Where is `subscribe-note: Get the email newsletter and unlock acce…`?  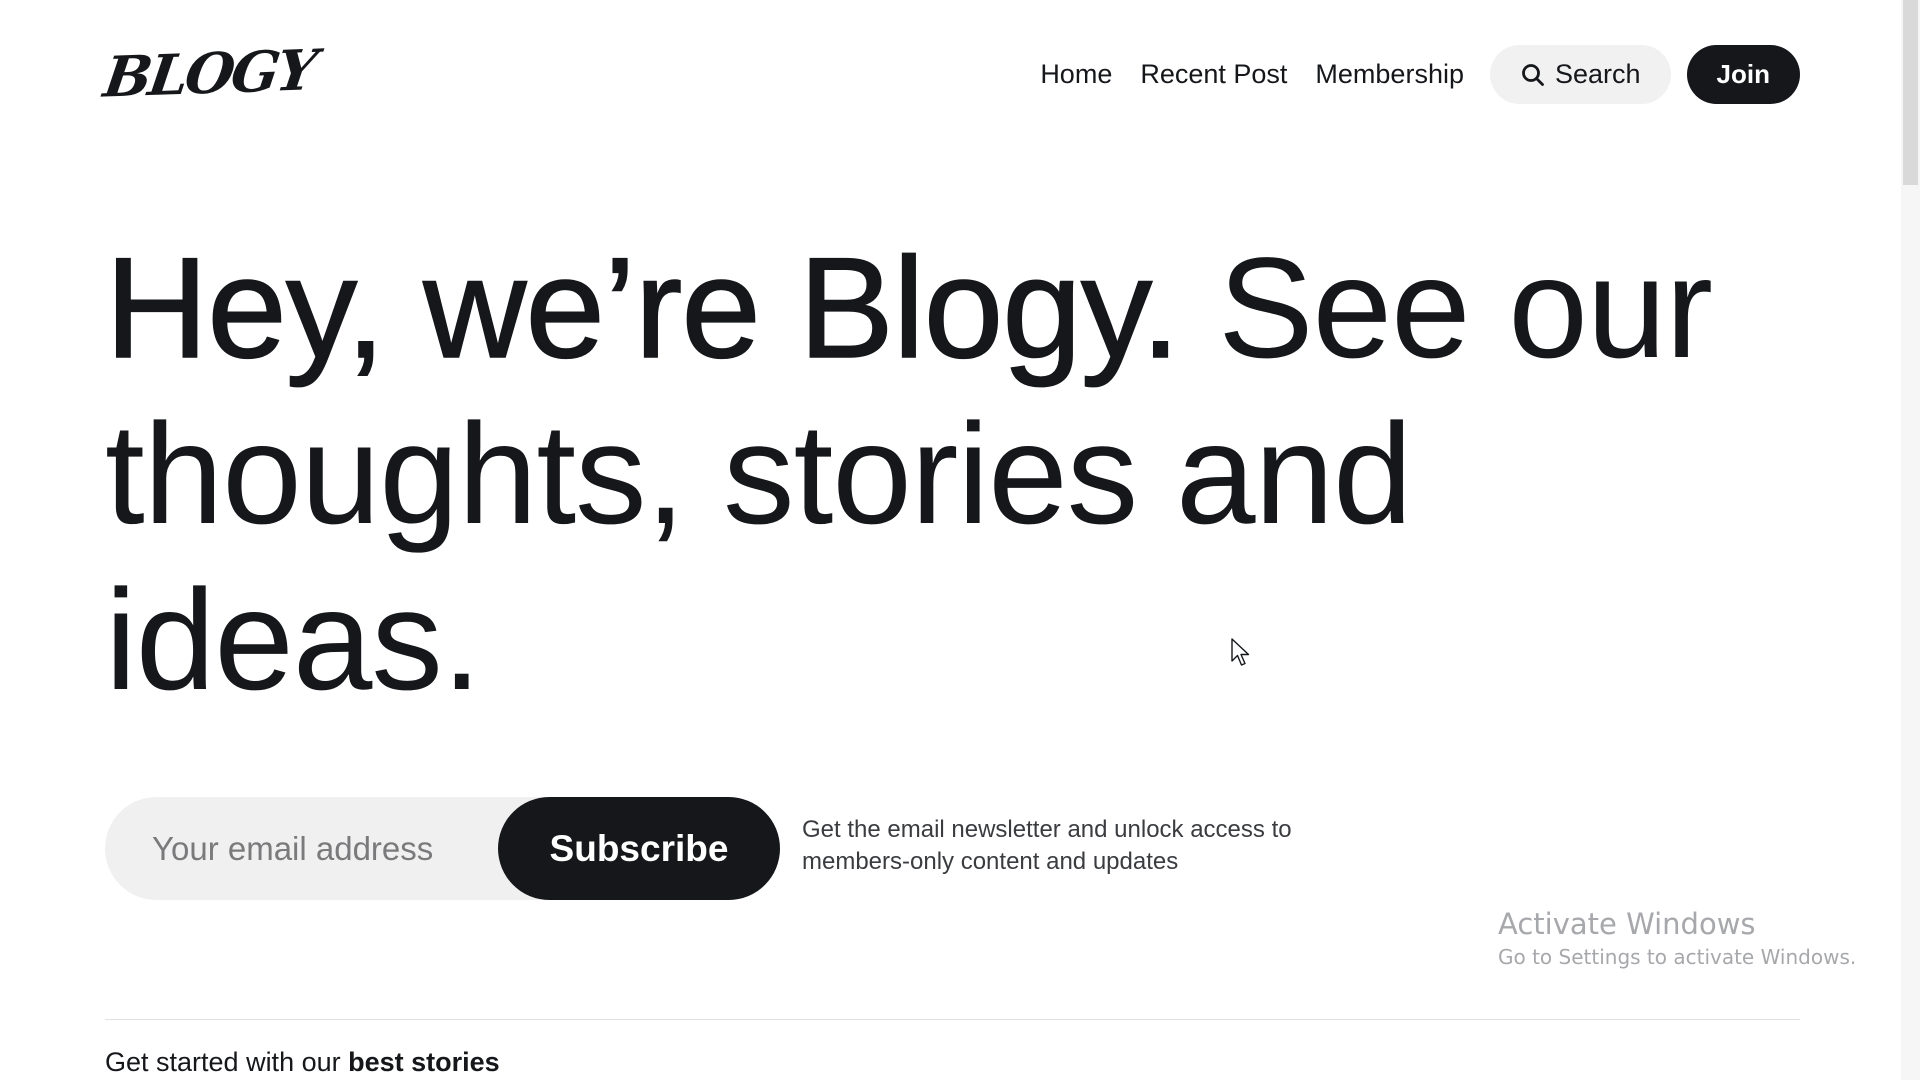
subscribe-note: Get the email newsletter and unlock acce… is located at coordinates (1047, 845).